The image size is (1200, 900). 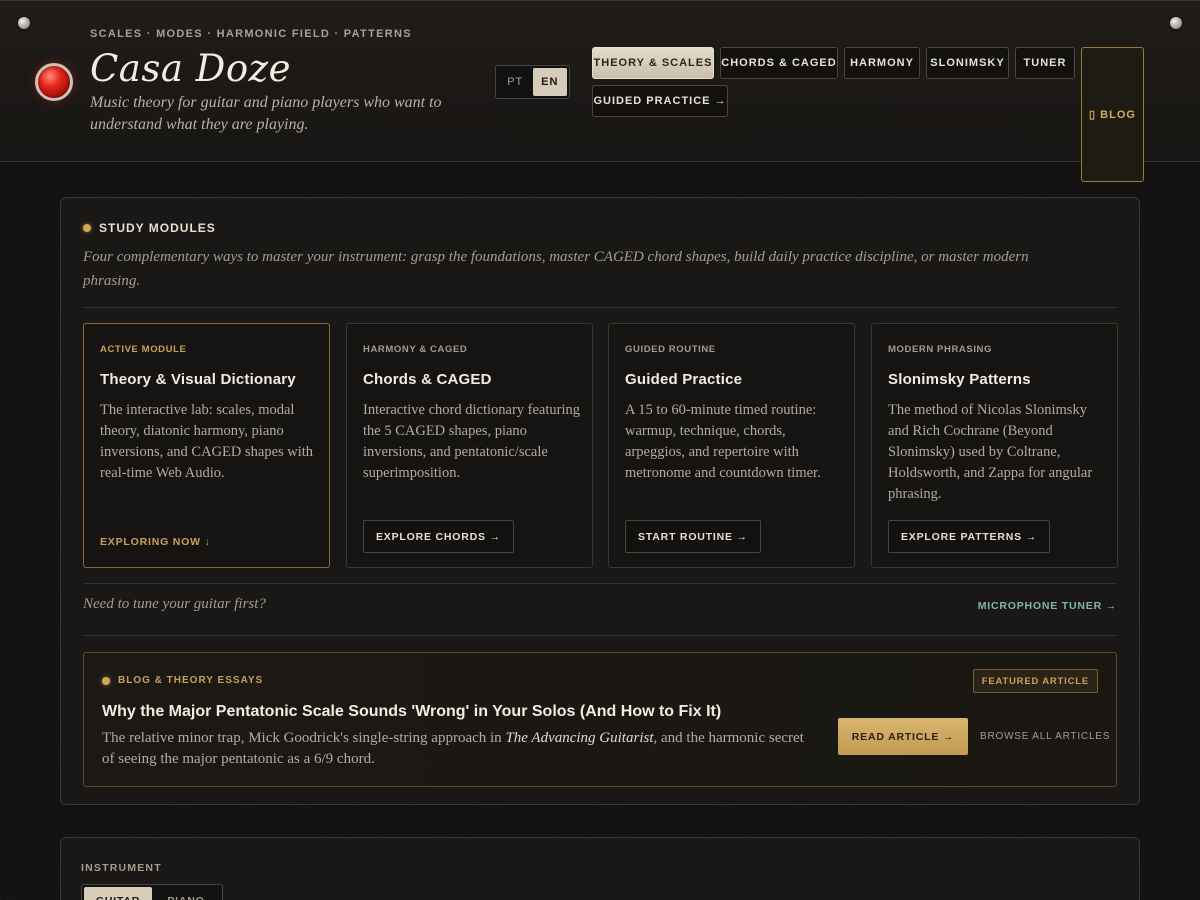 I want to click on modules-heading: STUDY MODULES, so click(x=149, y=228).